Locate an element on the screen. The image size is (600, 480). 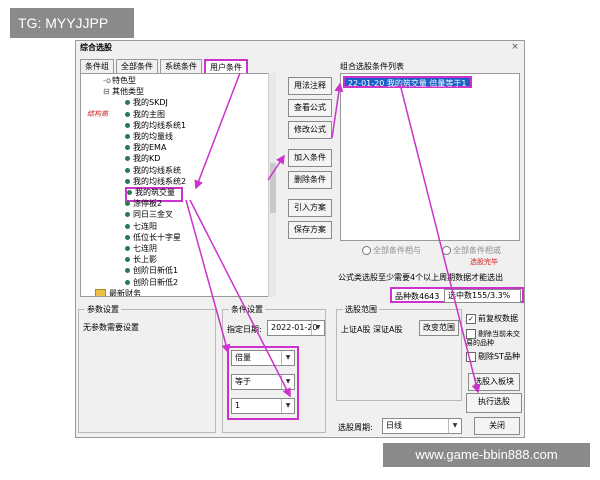
tree-leaf: 我的均线系统 is located at coordinates (153, 170).